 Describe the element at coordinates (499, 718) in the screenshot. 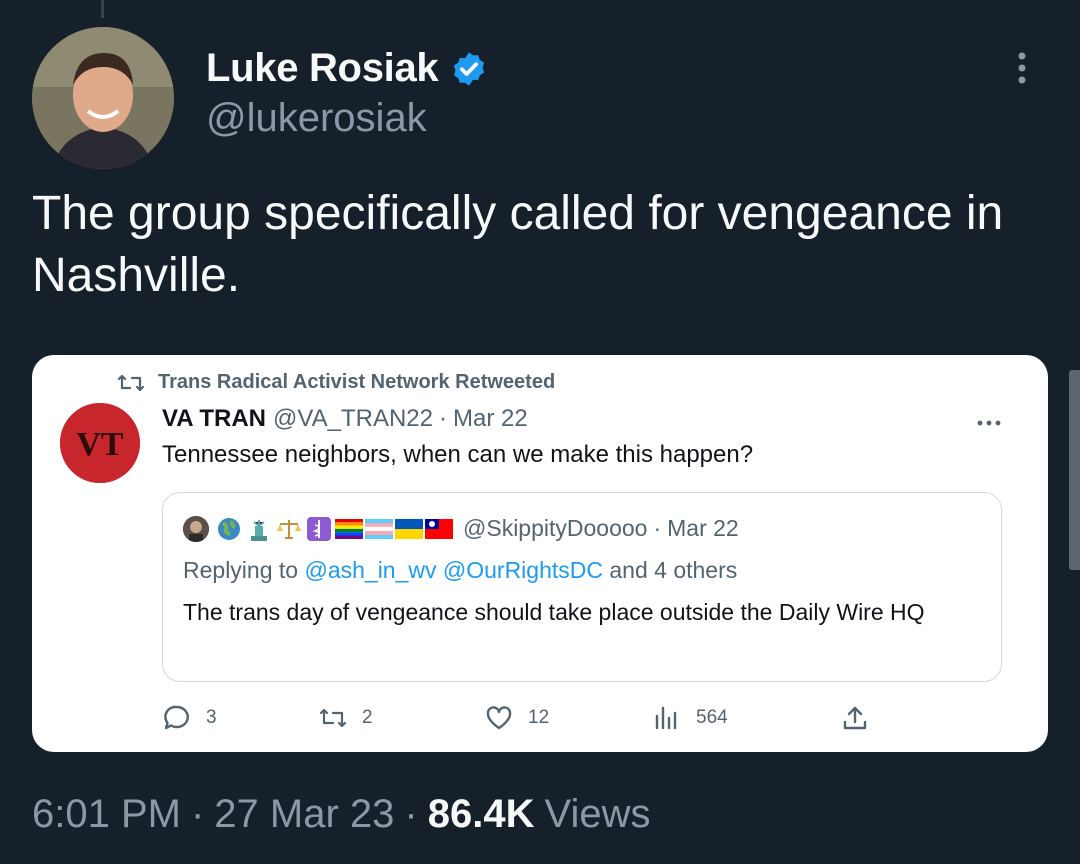

I see `heart-icon` at that location.